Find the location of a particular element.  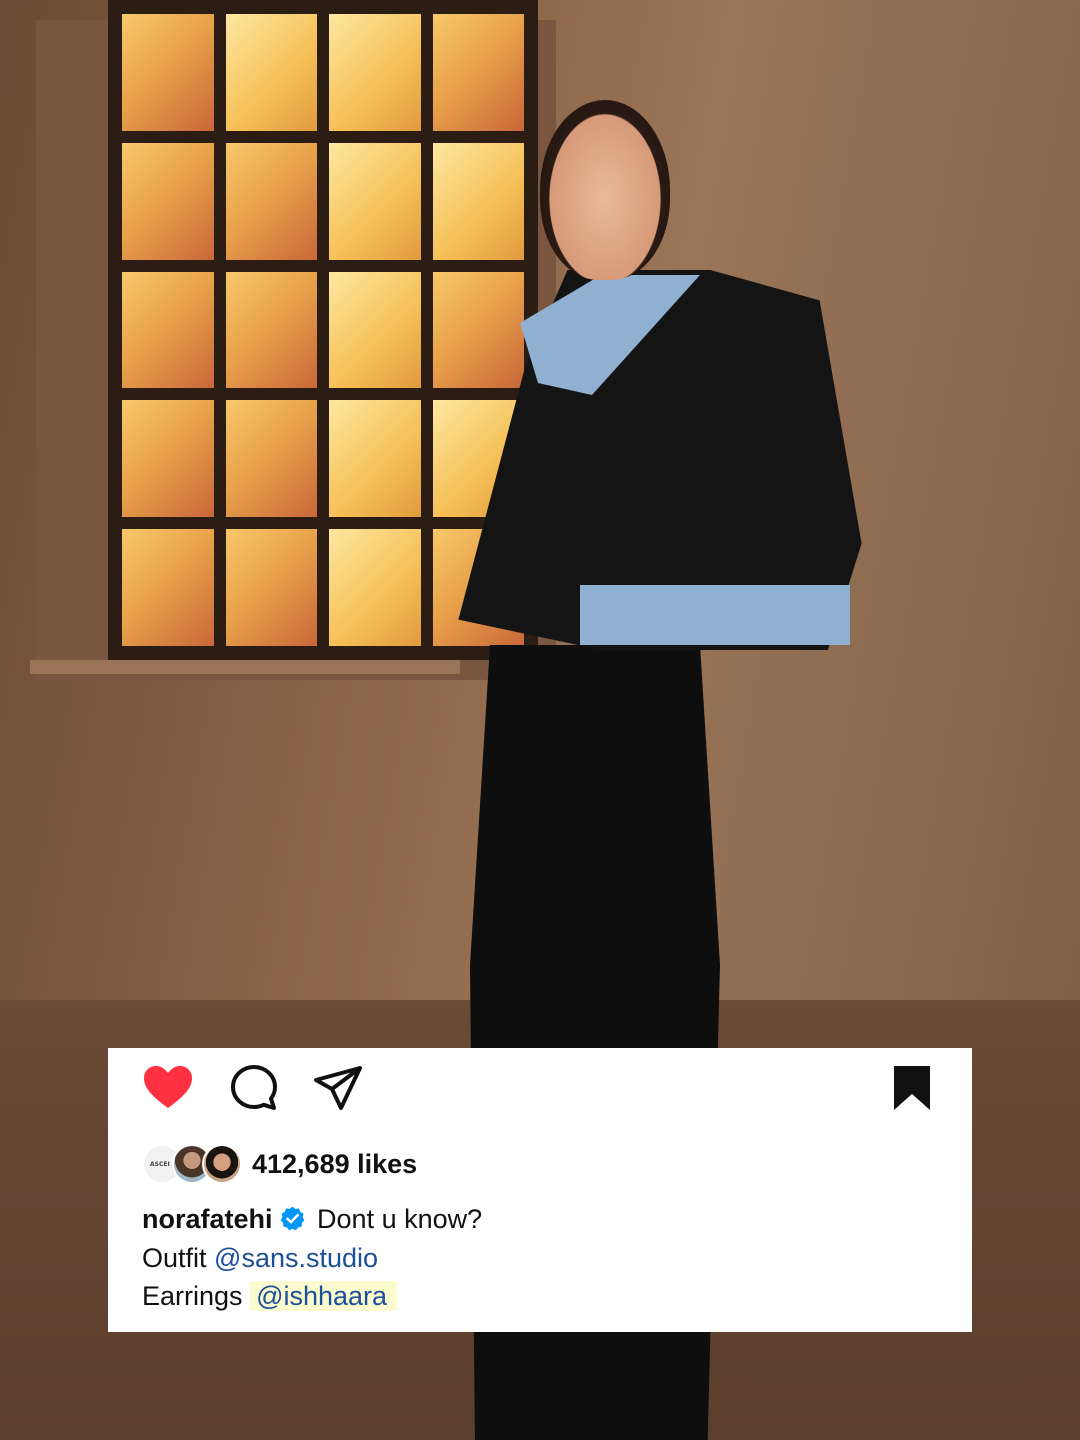

username-link: norafatehi is located at coordinates (207, 1219).